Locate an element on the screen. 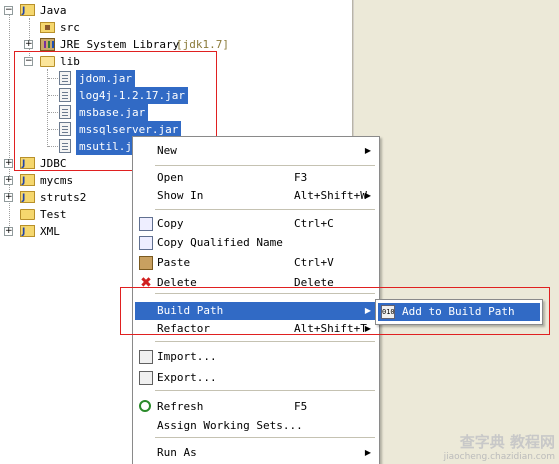 The image size is (559, 464). tree-item-label: mycms is located at coordinates (57, 180).